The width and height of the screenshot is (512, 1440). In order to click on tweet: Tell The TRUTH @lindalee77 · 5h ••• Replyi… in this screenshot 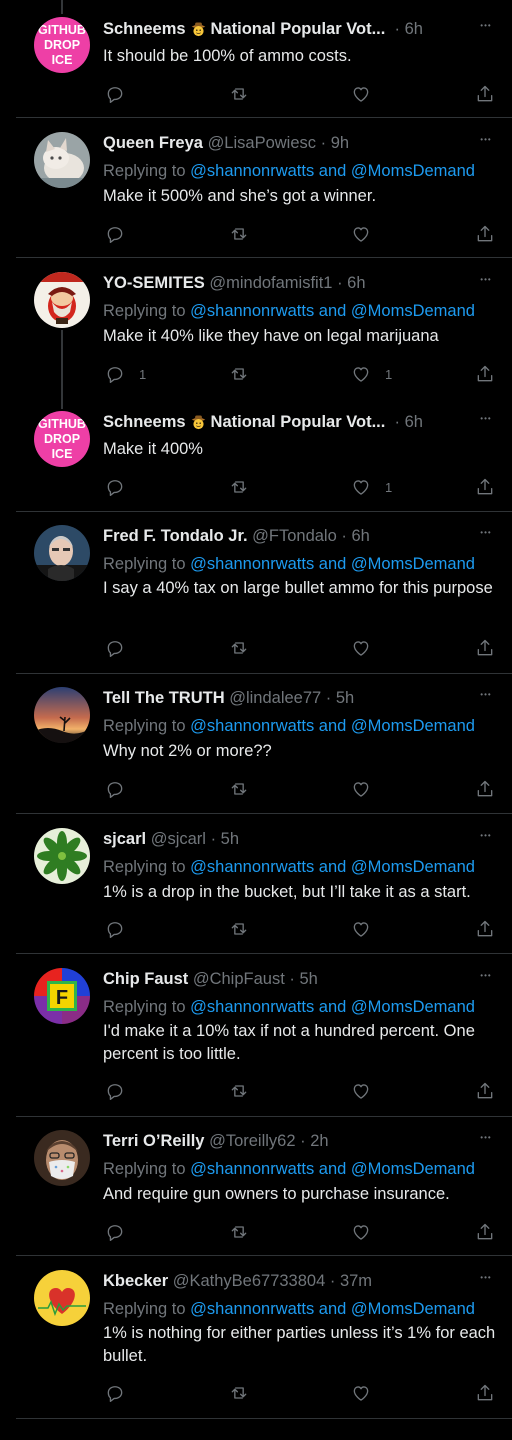, I will do `click(256, 743)`.